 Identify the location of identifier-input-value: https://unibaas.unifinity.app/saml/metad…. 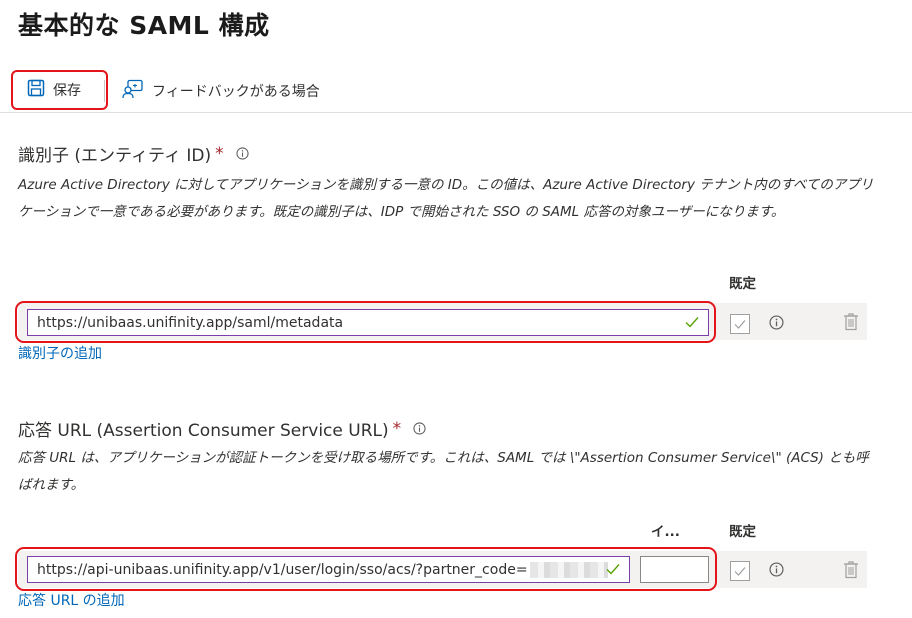
(190, 322).